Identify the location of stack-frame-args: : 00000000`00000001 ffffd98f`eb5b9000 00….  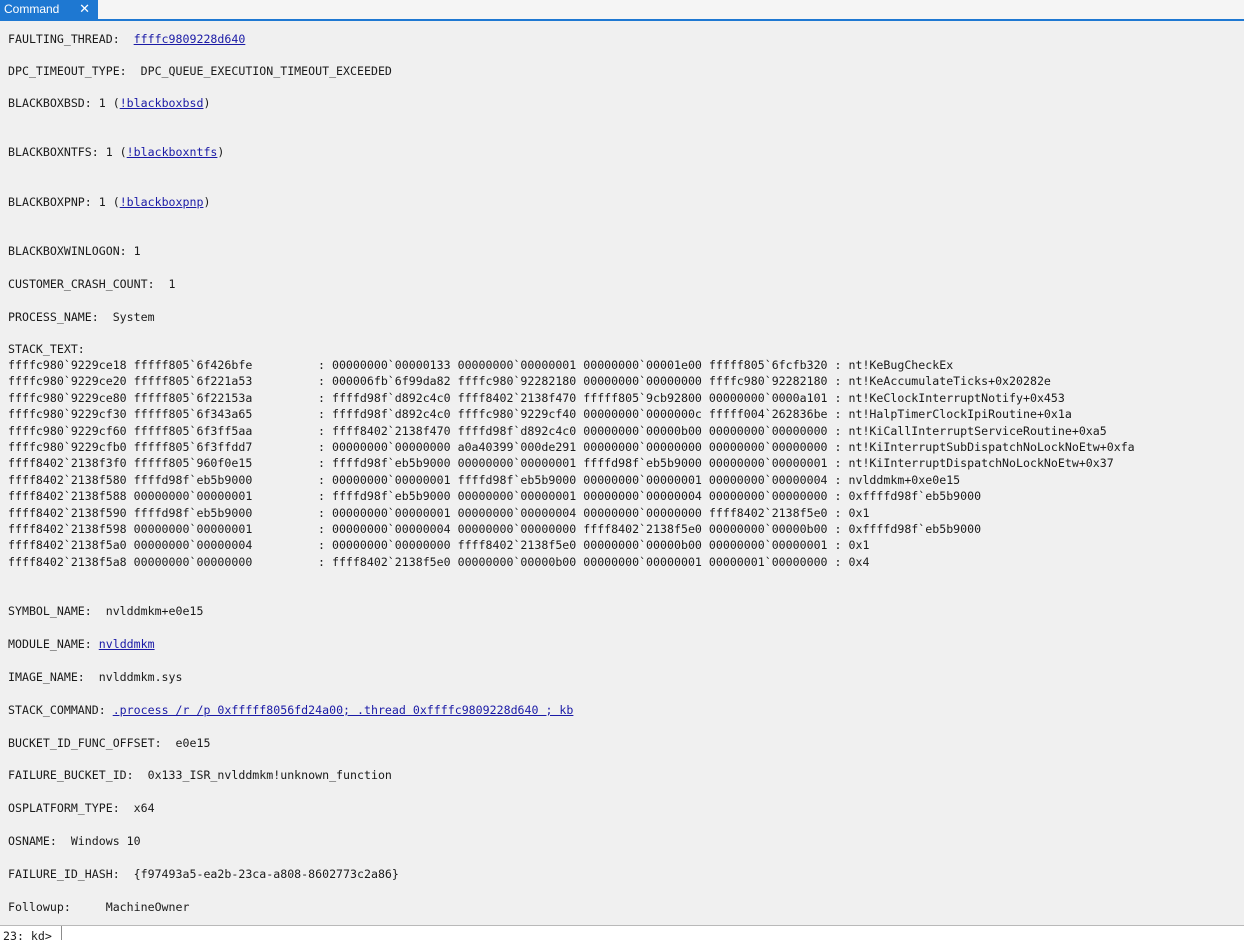
(639, 479).